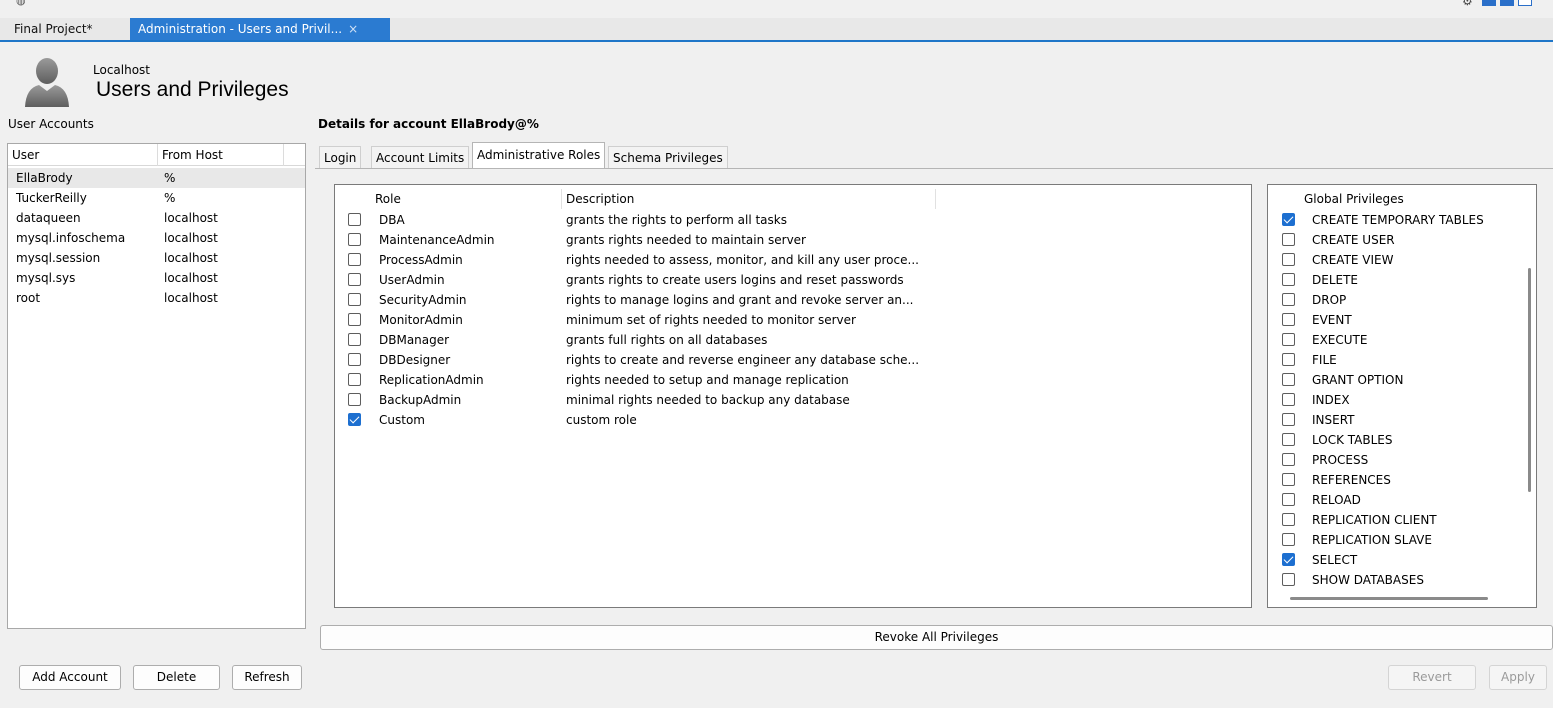 This screenshot has height=708, width=1553. What do you see at coordinates (156, 178) in the screenshot?
I see `table-row: EllaBrody%` at bounding box center [156, 178].